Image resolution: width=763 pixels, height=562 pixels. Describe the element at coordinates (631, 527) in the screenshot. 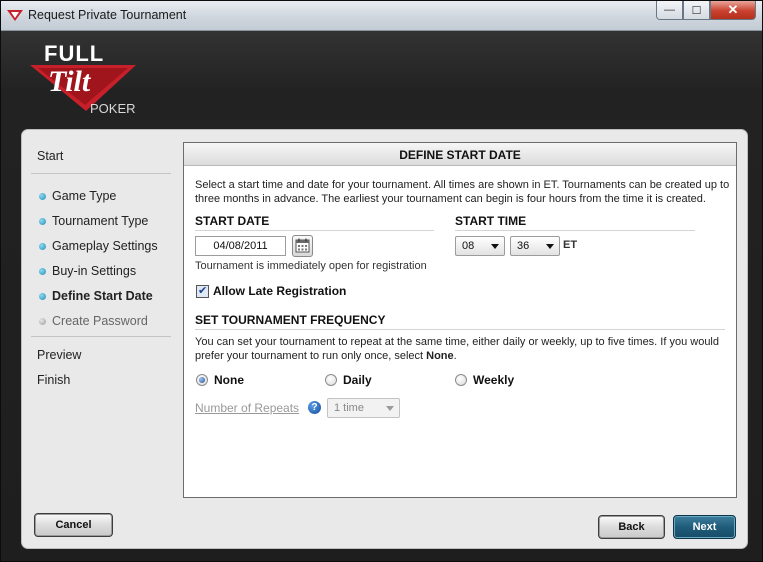

I see `back-button: Back` at that location.